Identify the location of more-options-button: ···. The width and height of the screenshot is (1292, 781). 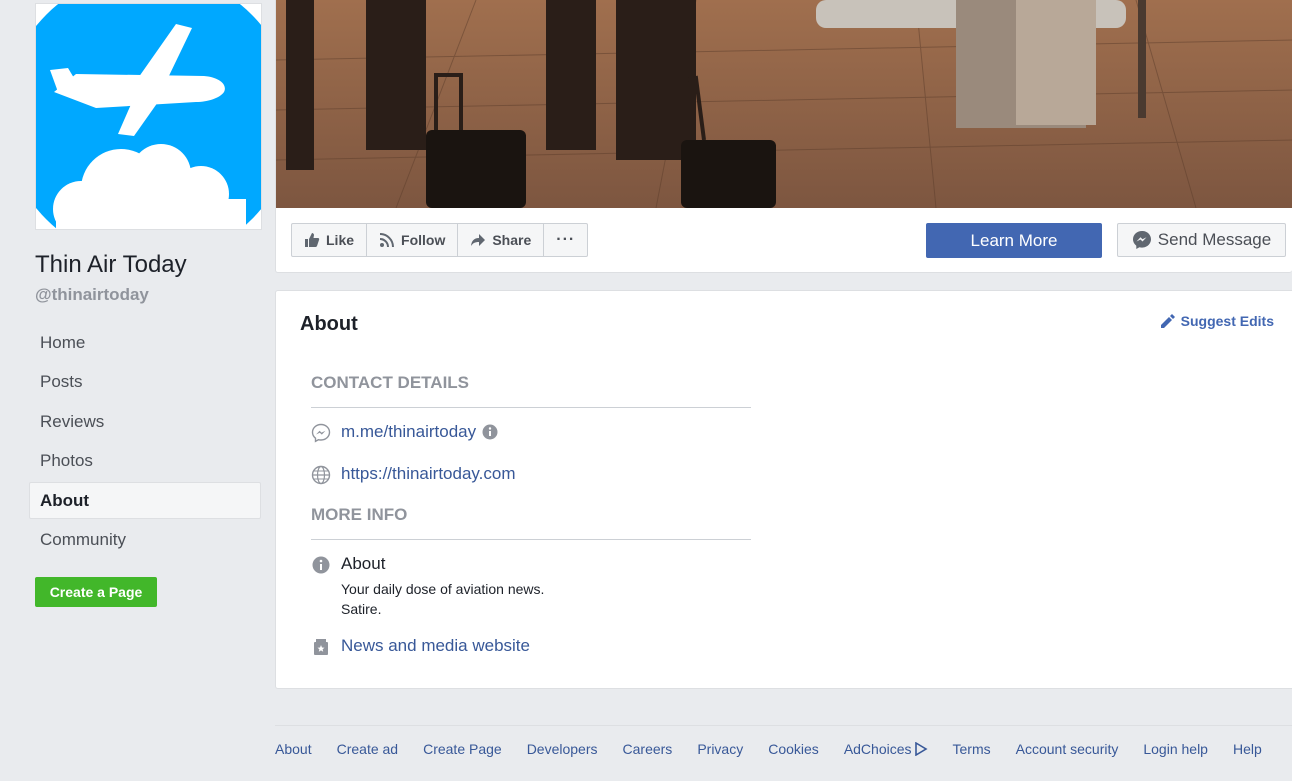
(565, 240).